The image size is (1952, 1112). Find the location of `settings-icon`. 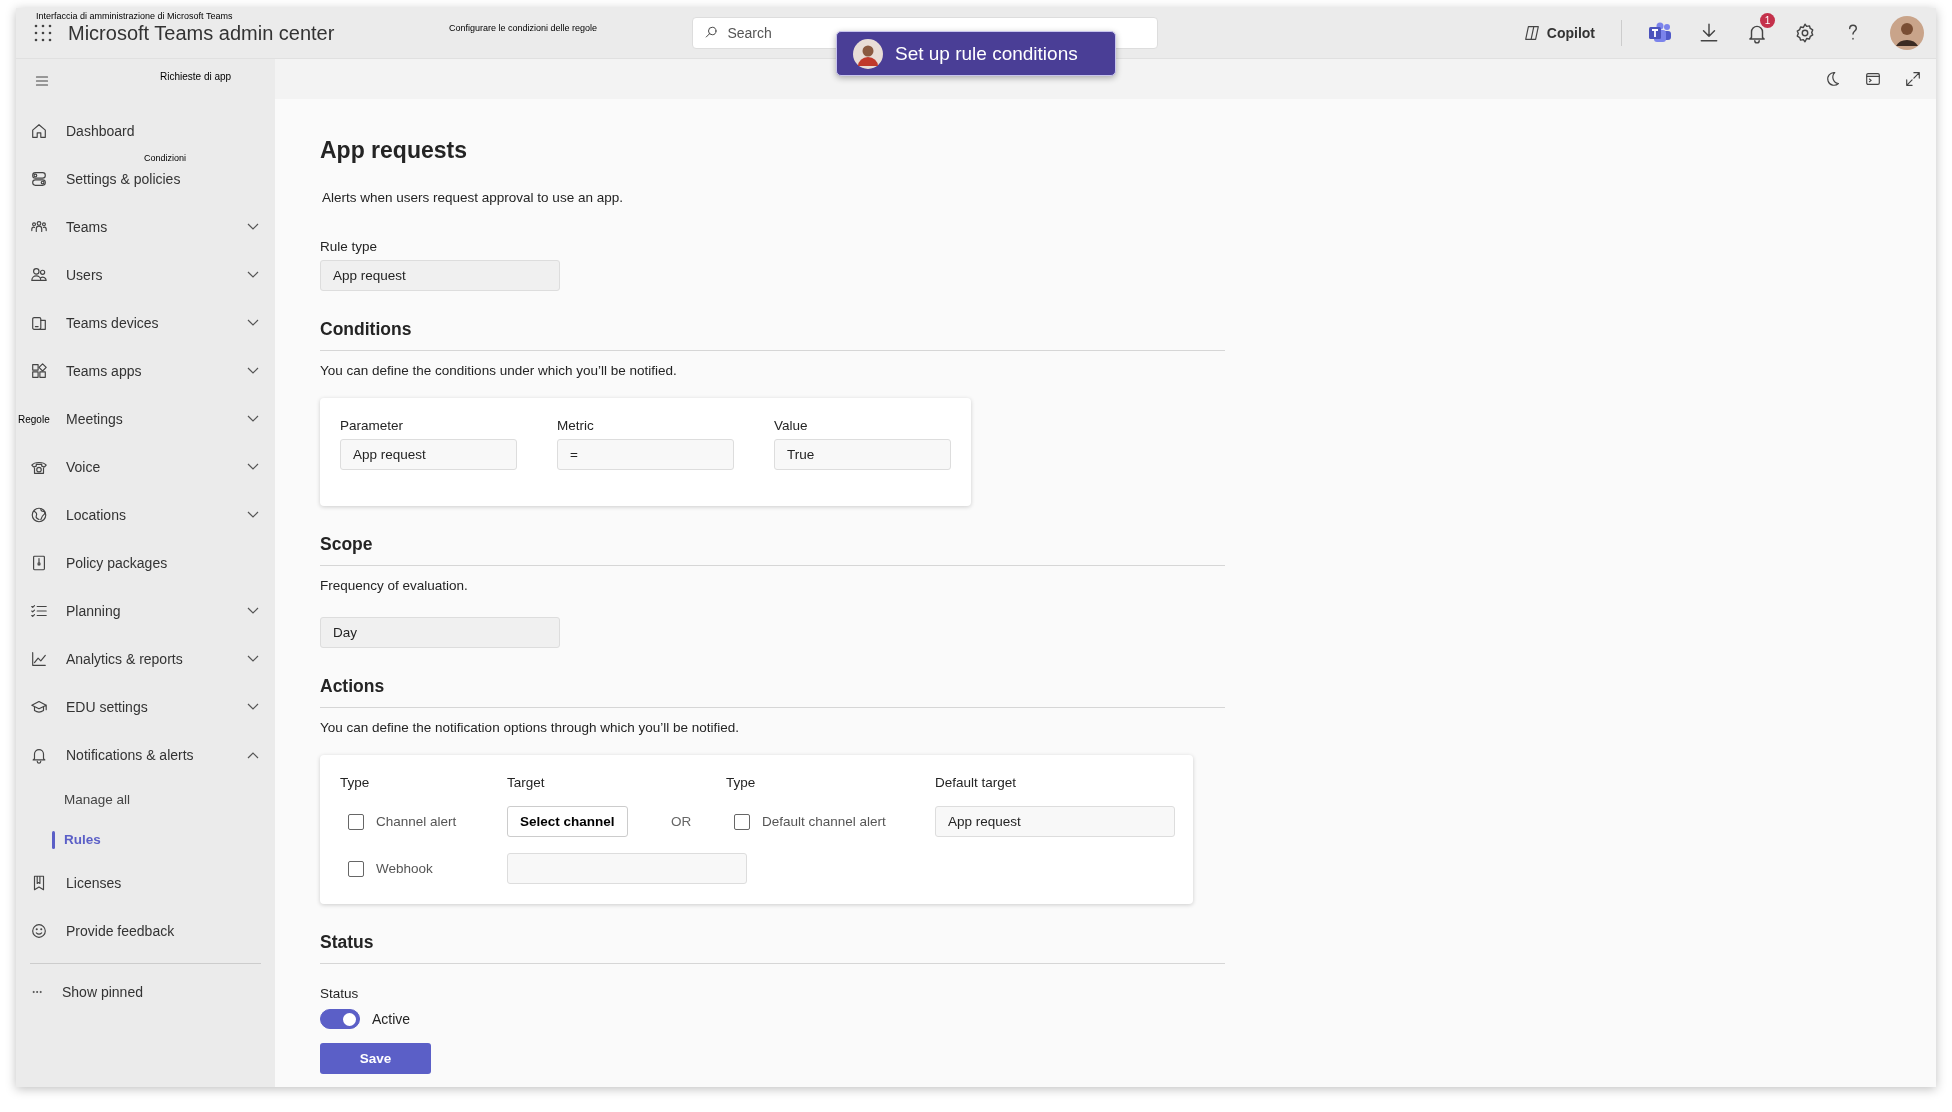

settings-icon is located at coordinates (1805, 33).